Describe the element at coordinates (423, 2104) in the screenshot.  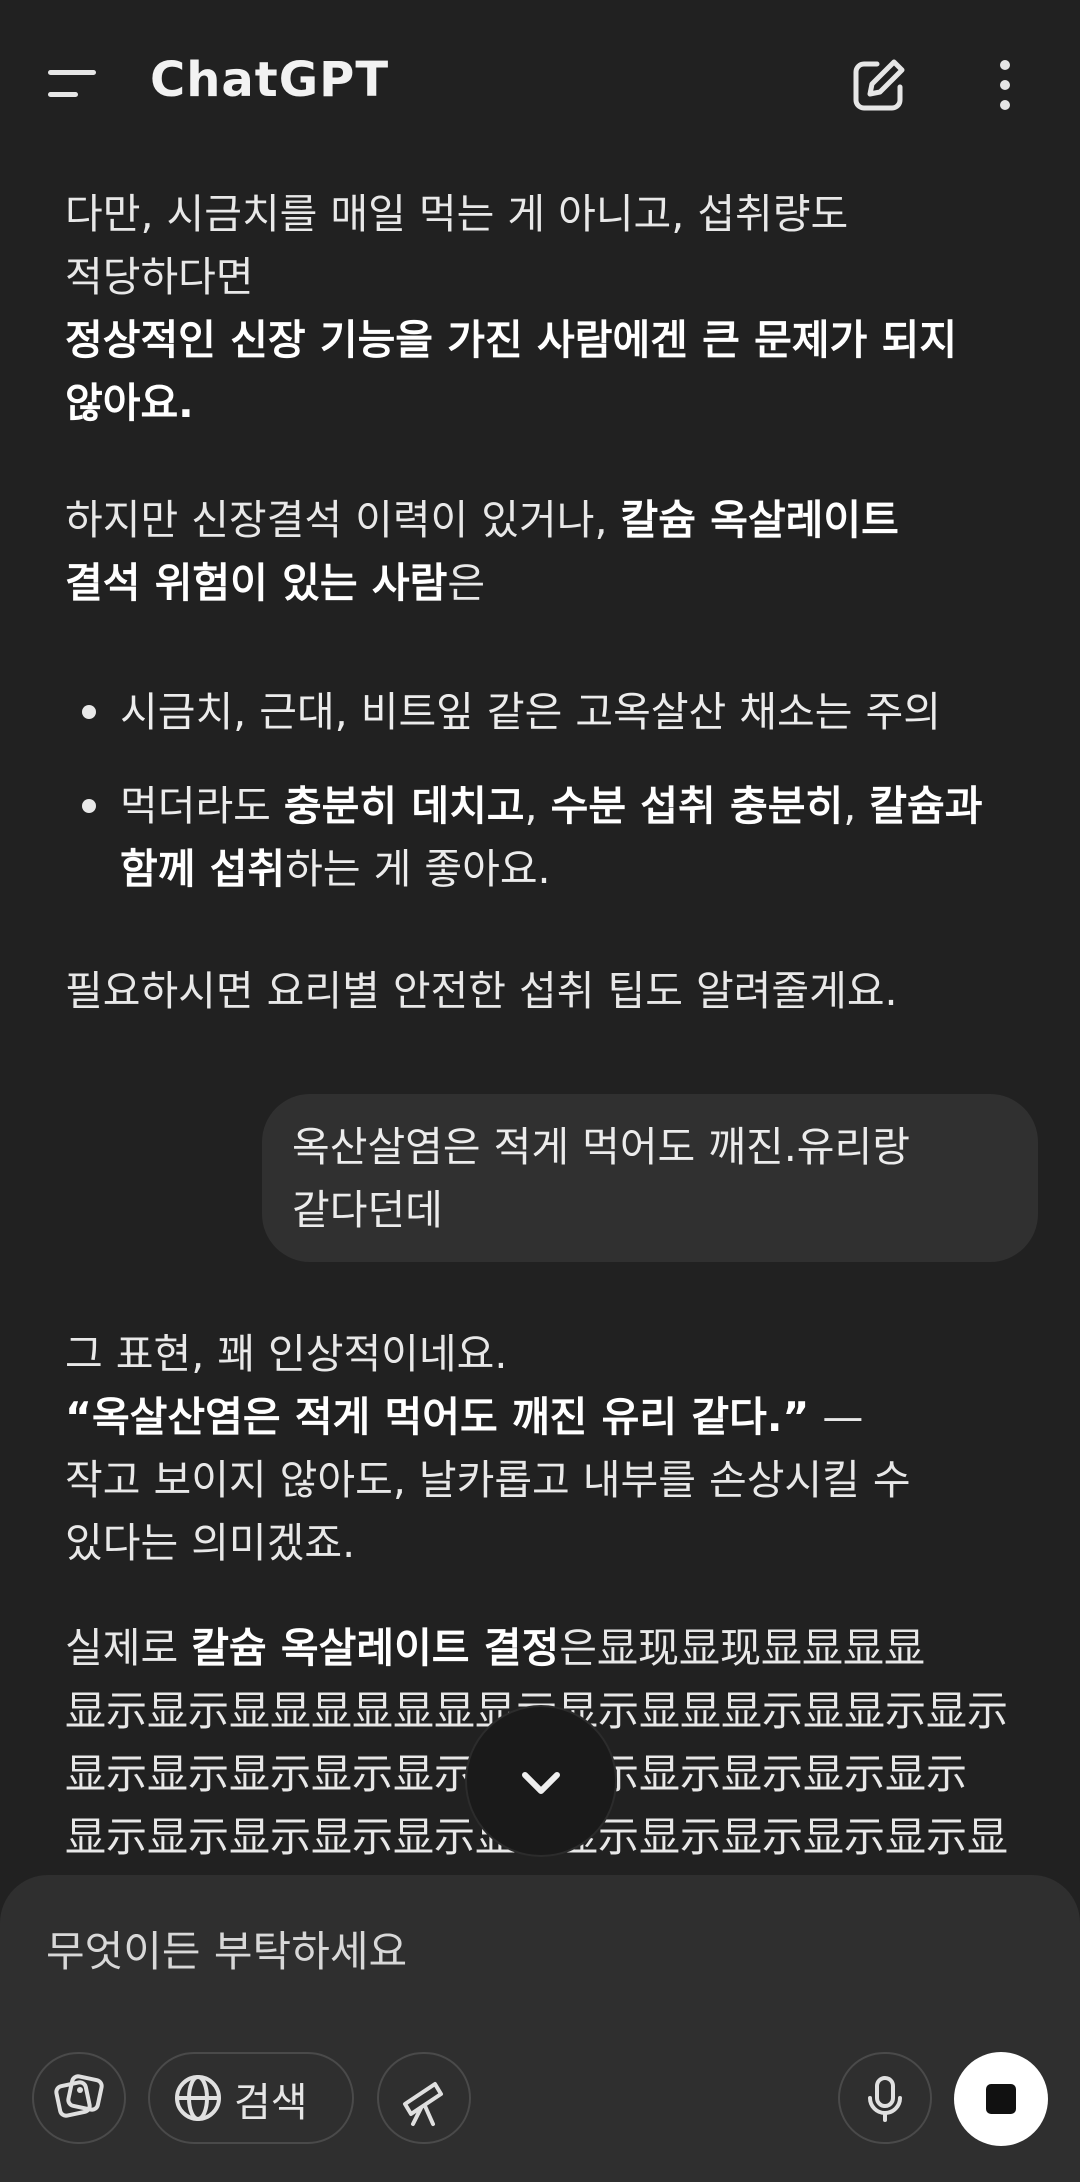
I see `telescope-icon` at that location.